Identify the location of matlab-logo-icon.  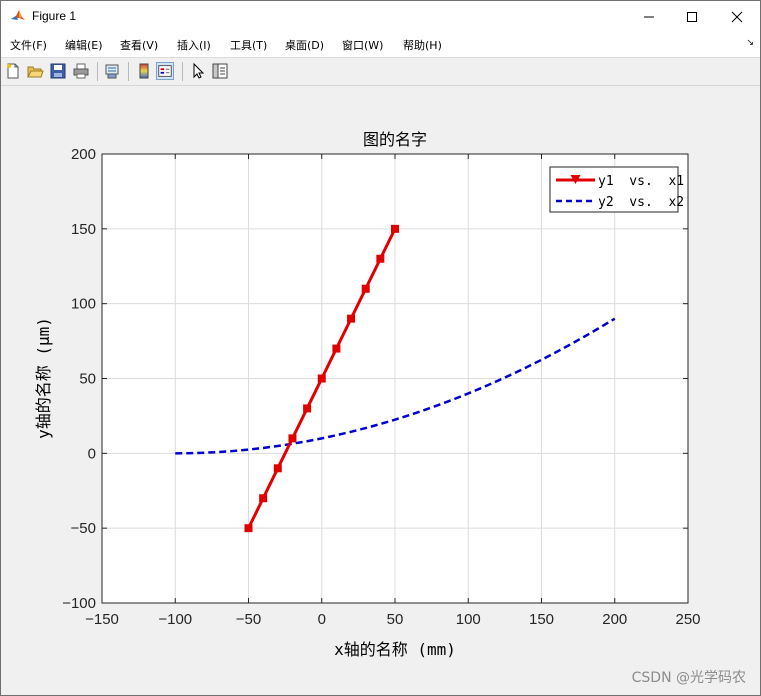
(18, 16).